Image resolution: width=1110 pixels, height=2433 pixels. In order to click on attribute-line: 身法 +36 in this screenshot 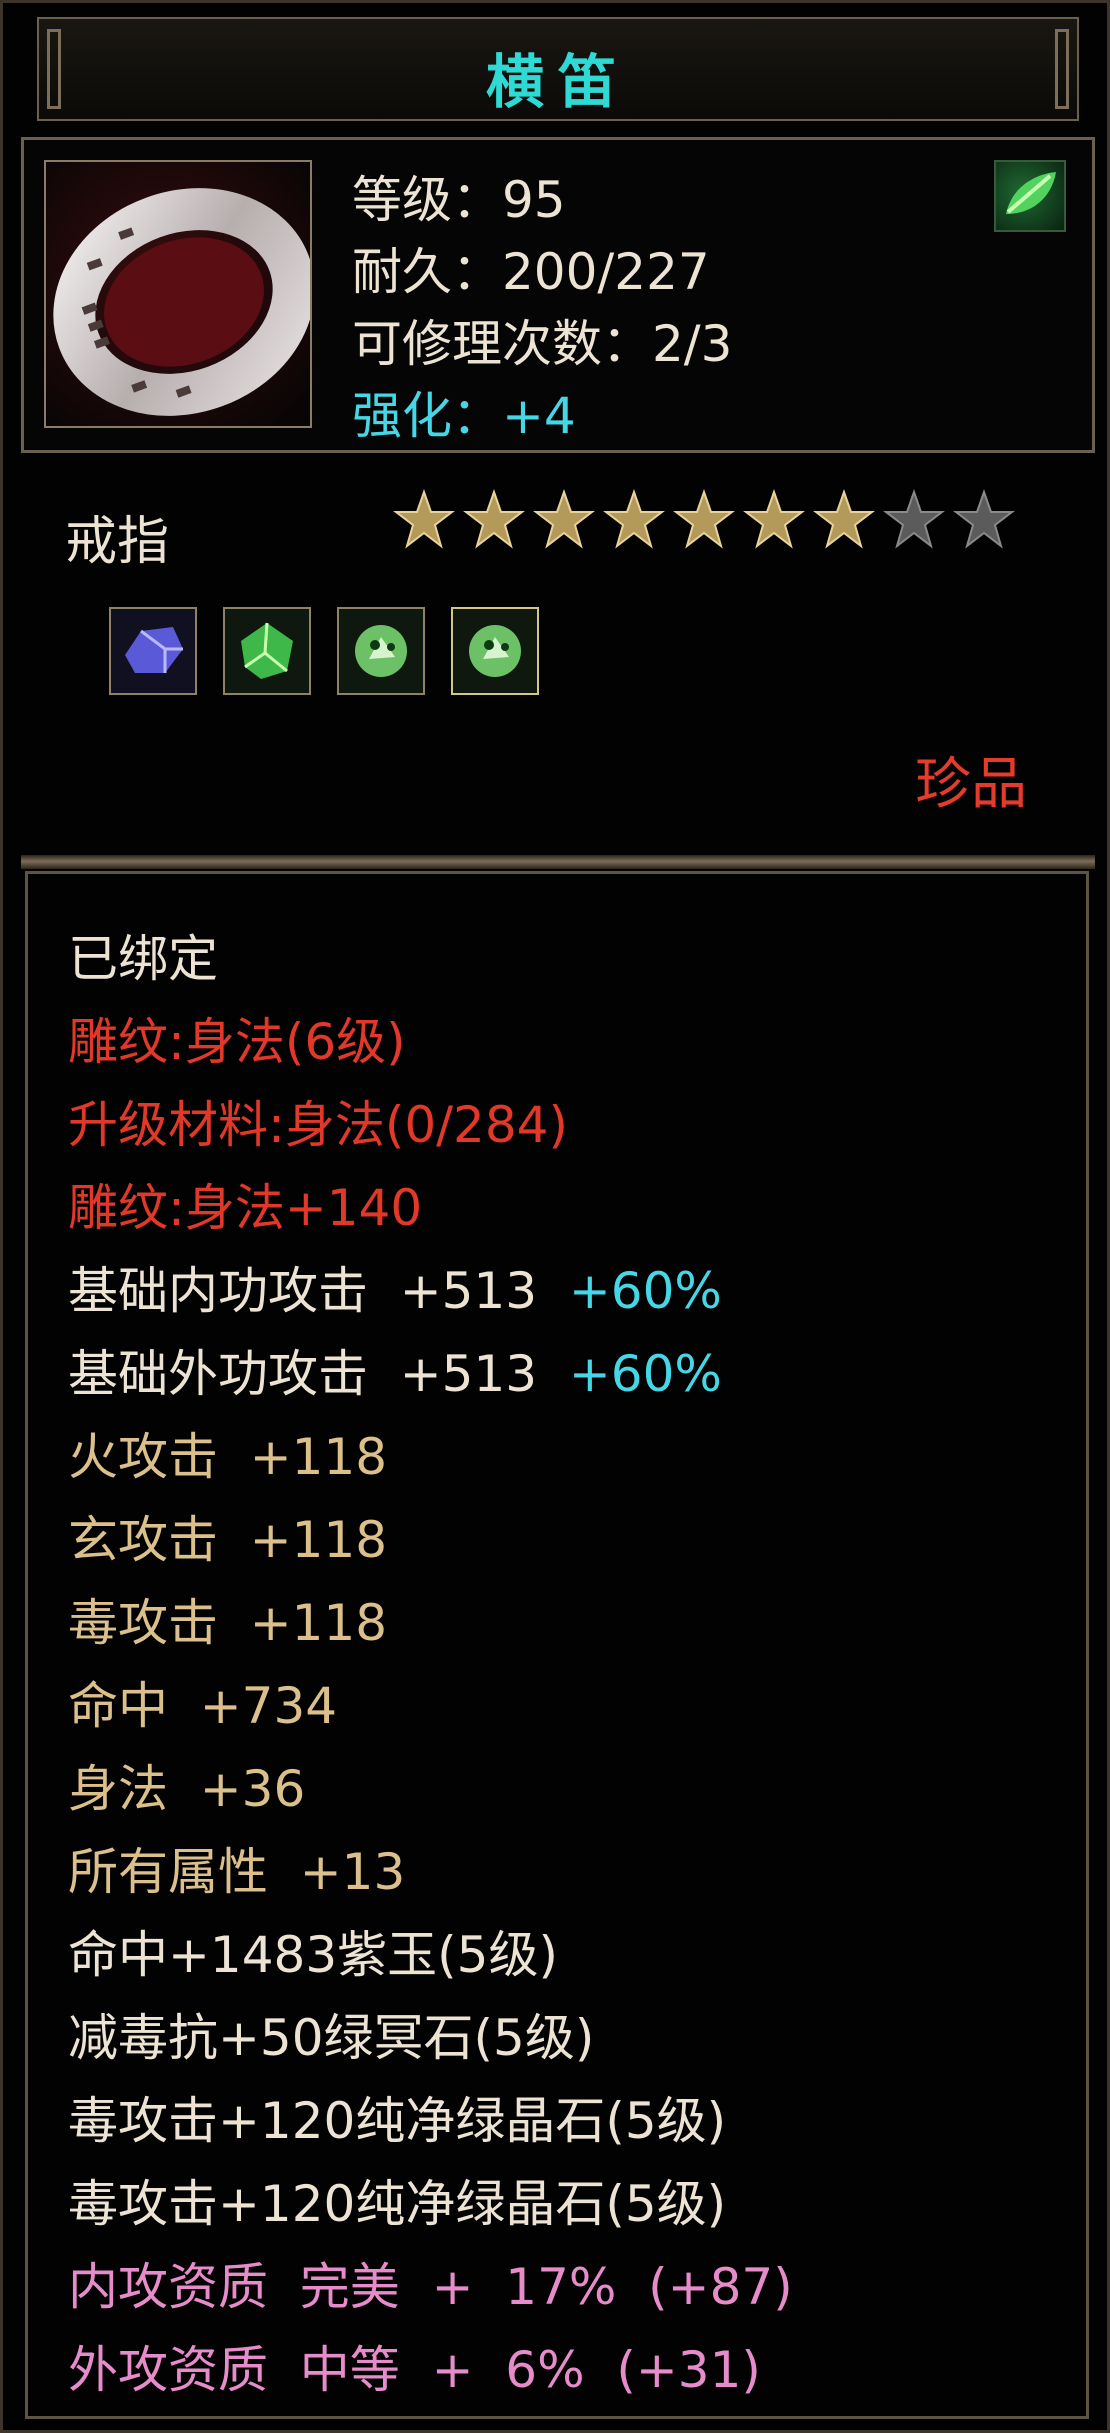, I will do `click(430, 1789)`.